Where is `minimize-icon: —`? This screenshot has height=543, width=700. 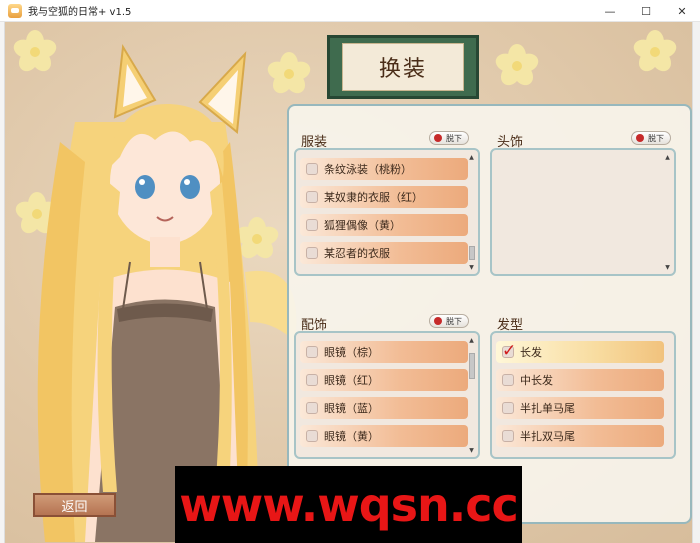
minimize-icon: — is located at coordinates (610, 11).